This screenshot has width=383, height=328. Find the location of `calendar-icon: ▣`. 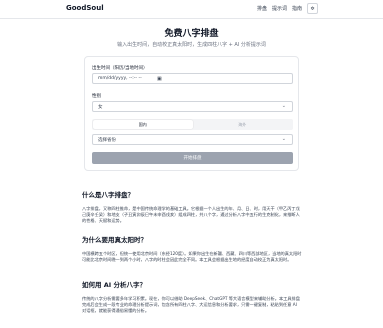

calendar-icon: ▣ is located at coordinates (159, 79).